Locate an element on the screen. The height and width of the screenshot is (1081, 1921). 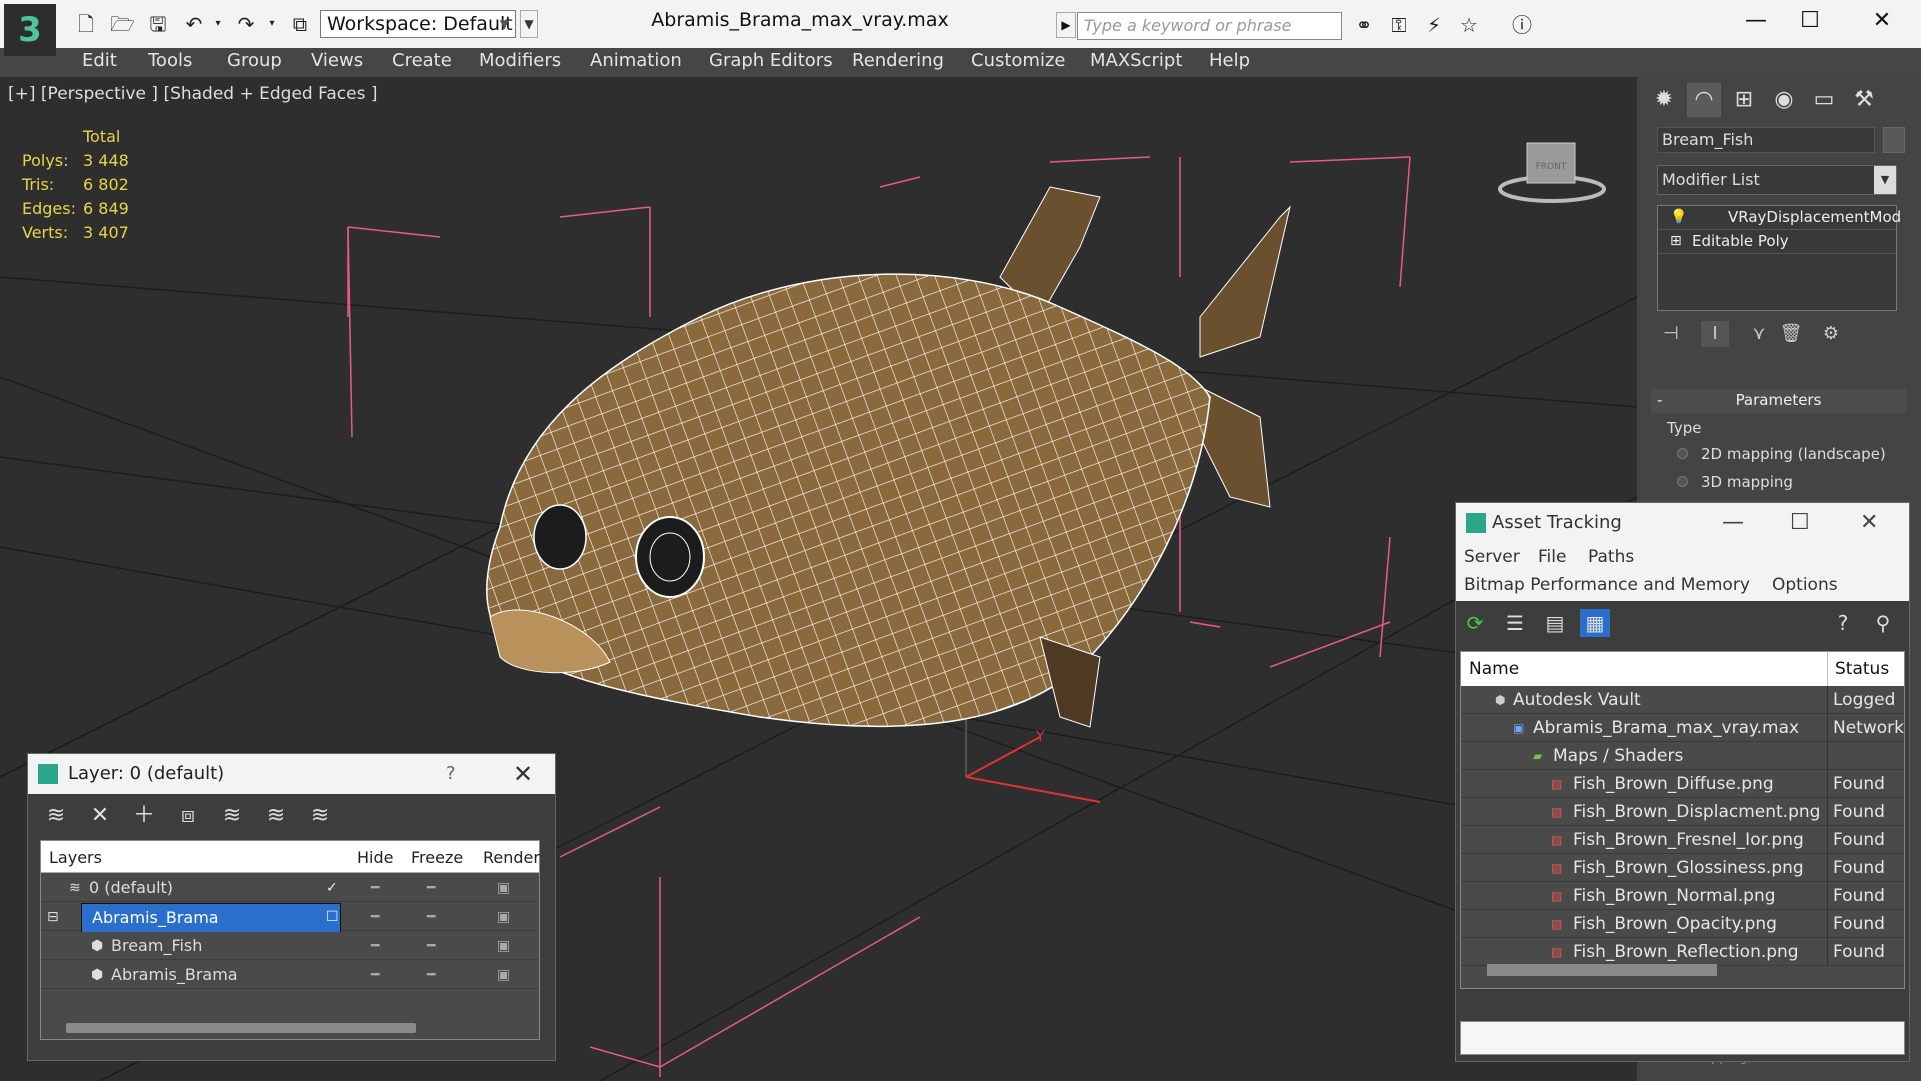
help-icon: ? is located at coordinates (451, 774).